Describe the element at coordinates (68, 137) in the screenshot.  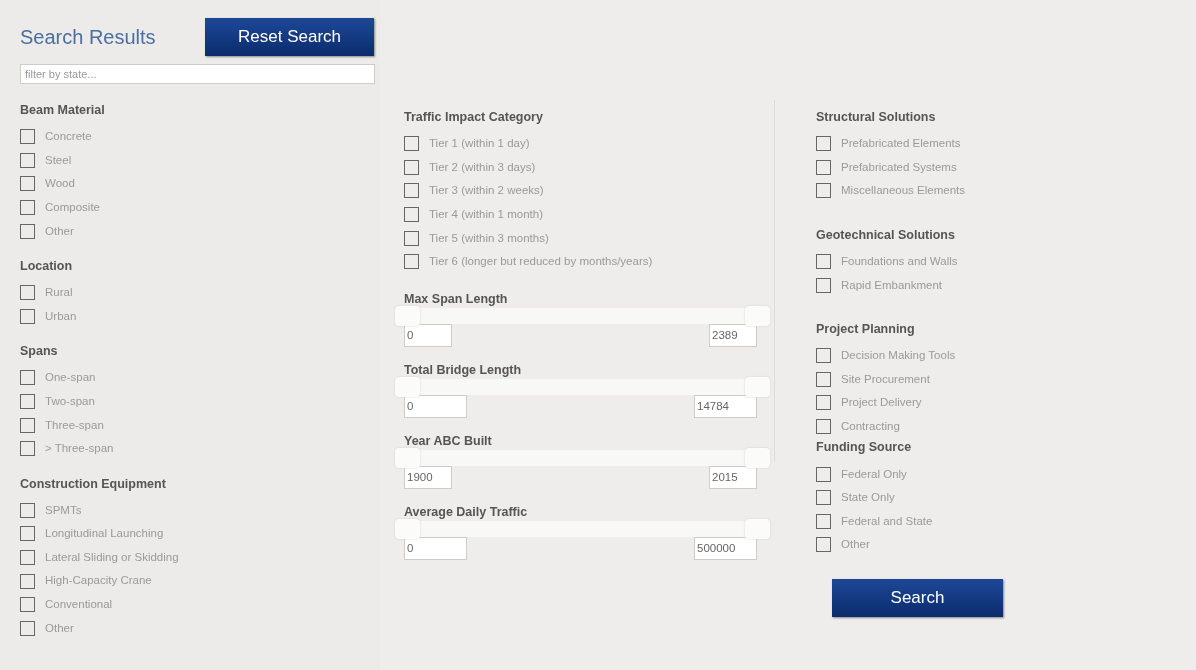
I see `option-label: Concrete` at that location.